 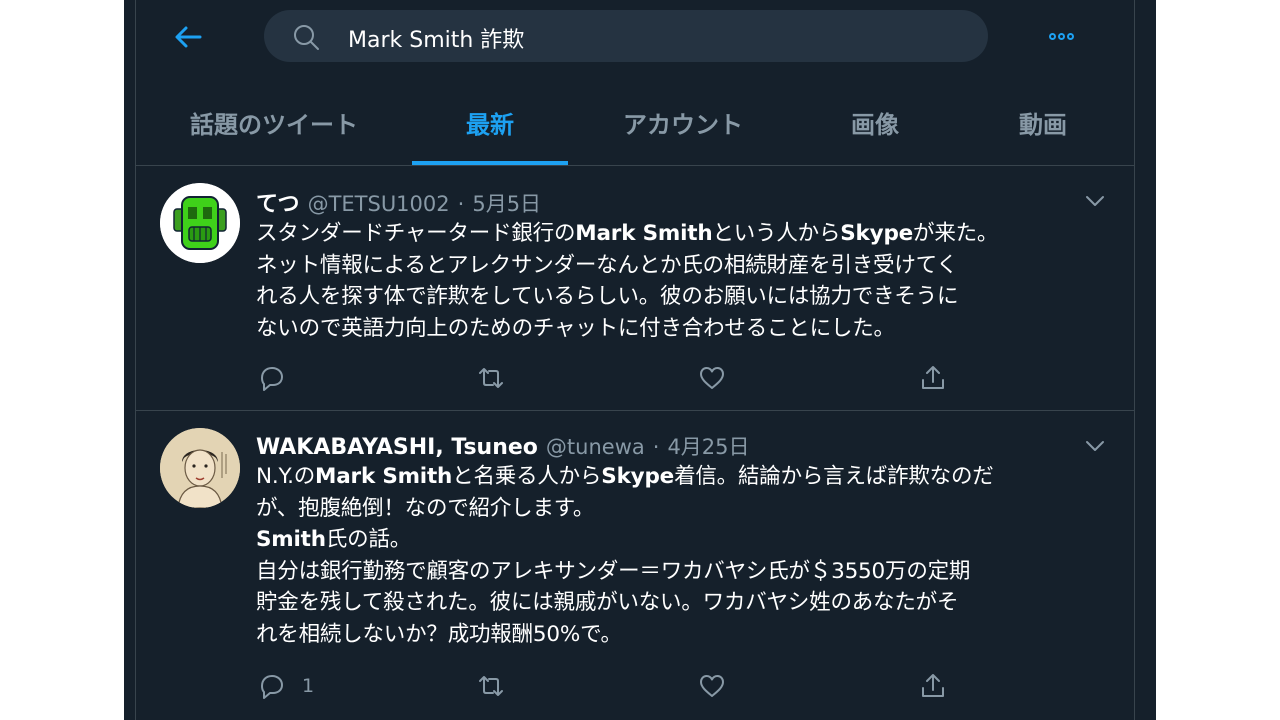 What do you see at coordinates (425, 508) in the screenshot?
I see `tweet-line: が、抱腹絶倒！なので紹介します。` at bounding box center [425, 508].